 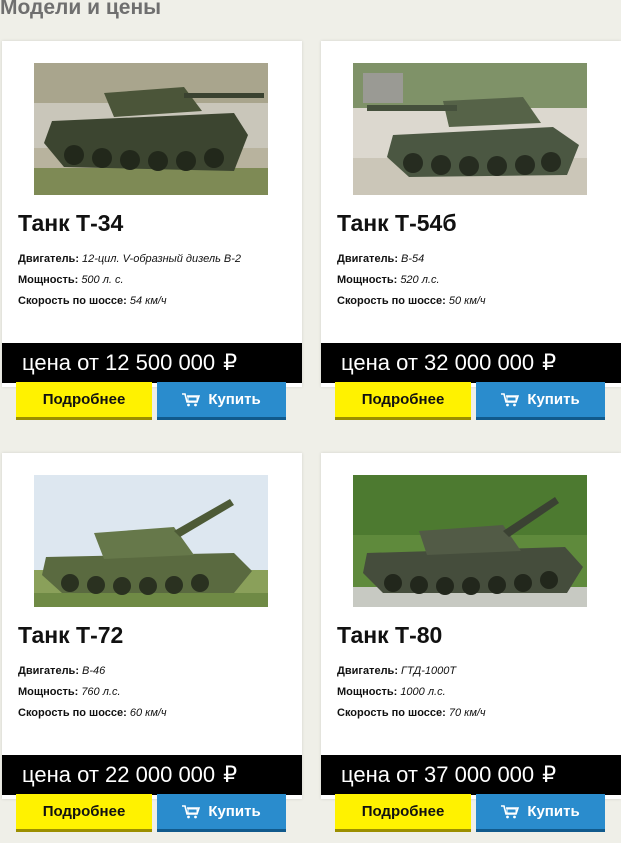 What do you see at coordinates (388, 280) in the screenshot?
I see `spec-power: Мощность: 520 л.с.` at bounding box center [388, 280].